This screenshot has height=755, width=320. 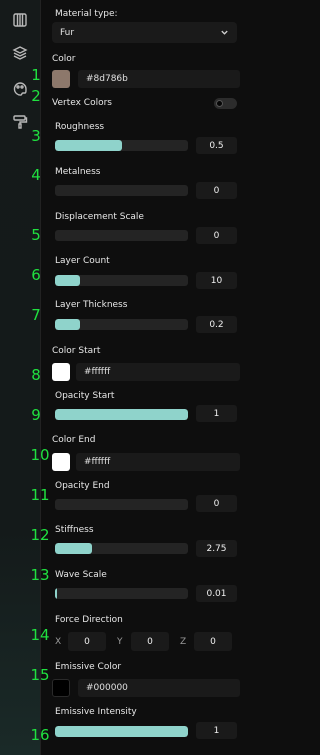 I want to click on emissive-color-hex-field: #000000, so click(x=159, y=688).